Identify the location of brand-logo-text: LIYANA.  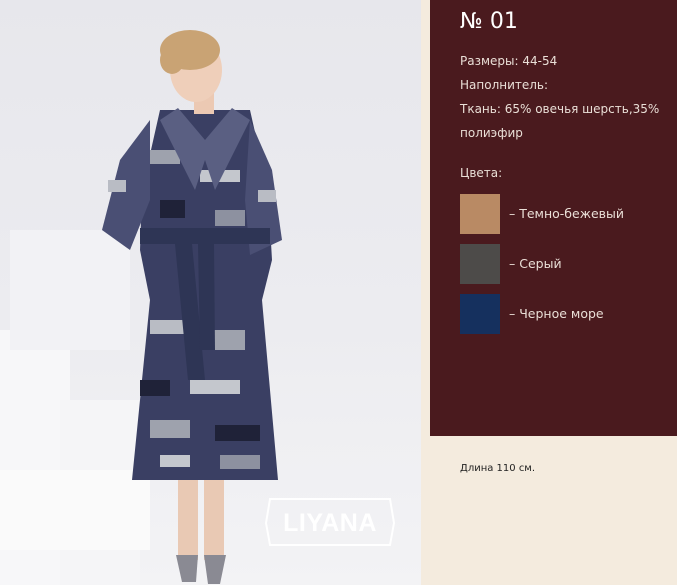
(330, 523).